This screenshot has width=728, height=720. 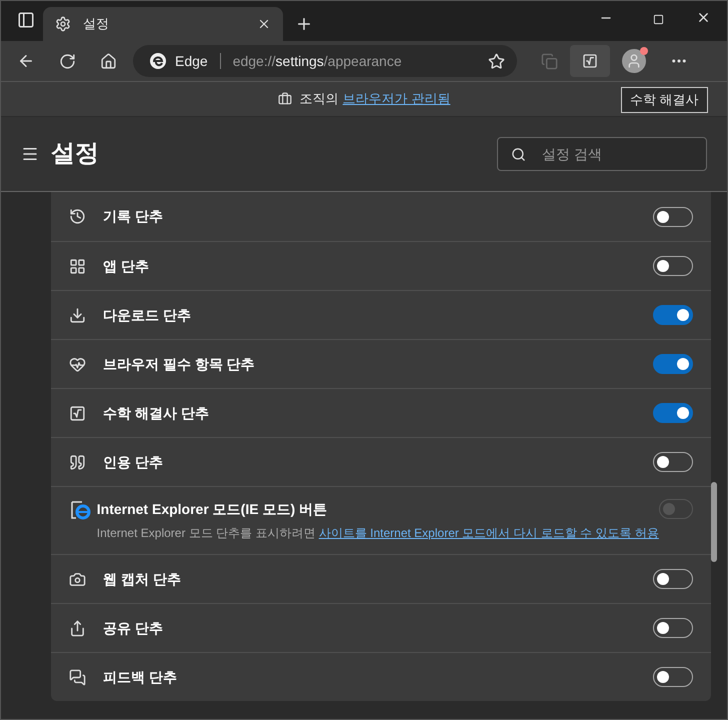 I want to click on ie-logo-icon, so click(x=80, y=510).